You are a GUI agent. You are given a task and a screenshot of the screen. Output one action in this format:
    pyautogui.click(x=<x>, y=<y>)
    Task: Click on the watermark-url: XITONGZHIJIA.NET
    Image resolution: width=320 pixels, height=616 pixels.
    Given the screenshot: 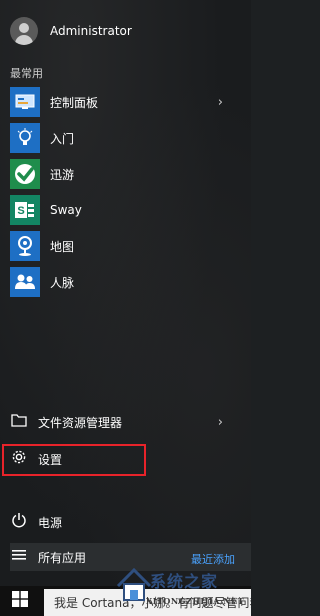 What is the action you would take?
    pyautogui.click(x=195, y=601)
    